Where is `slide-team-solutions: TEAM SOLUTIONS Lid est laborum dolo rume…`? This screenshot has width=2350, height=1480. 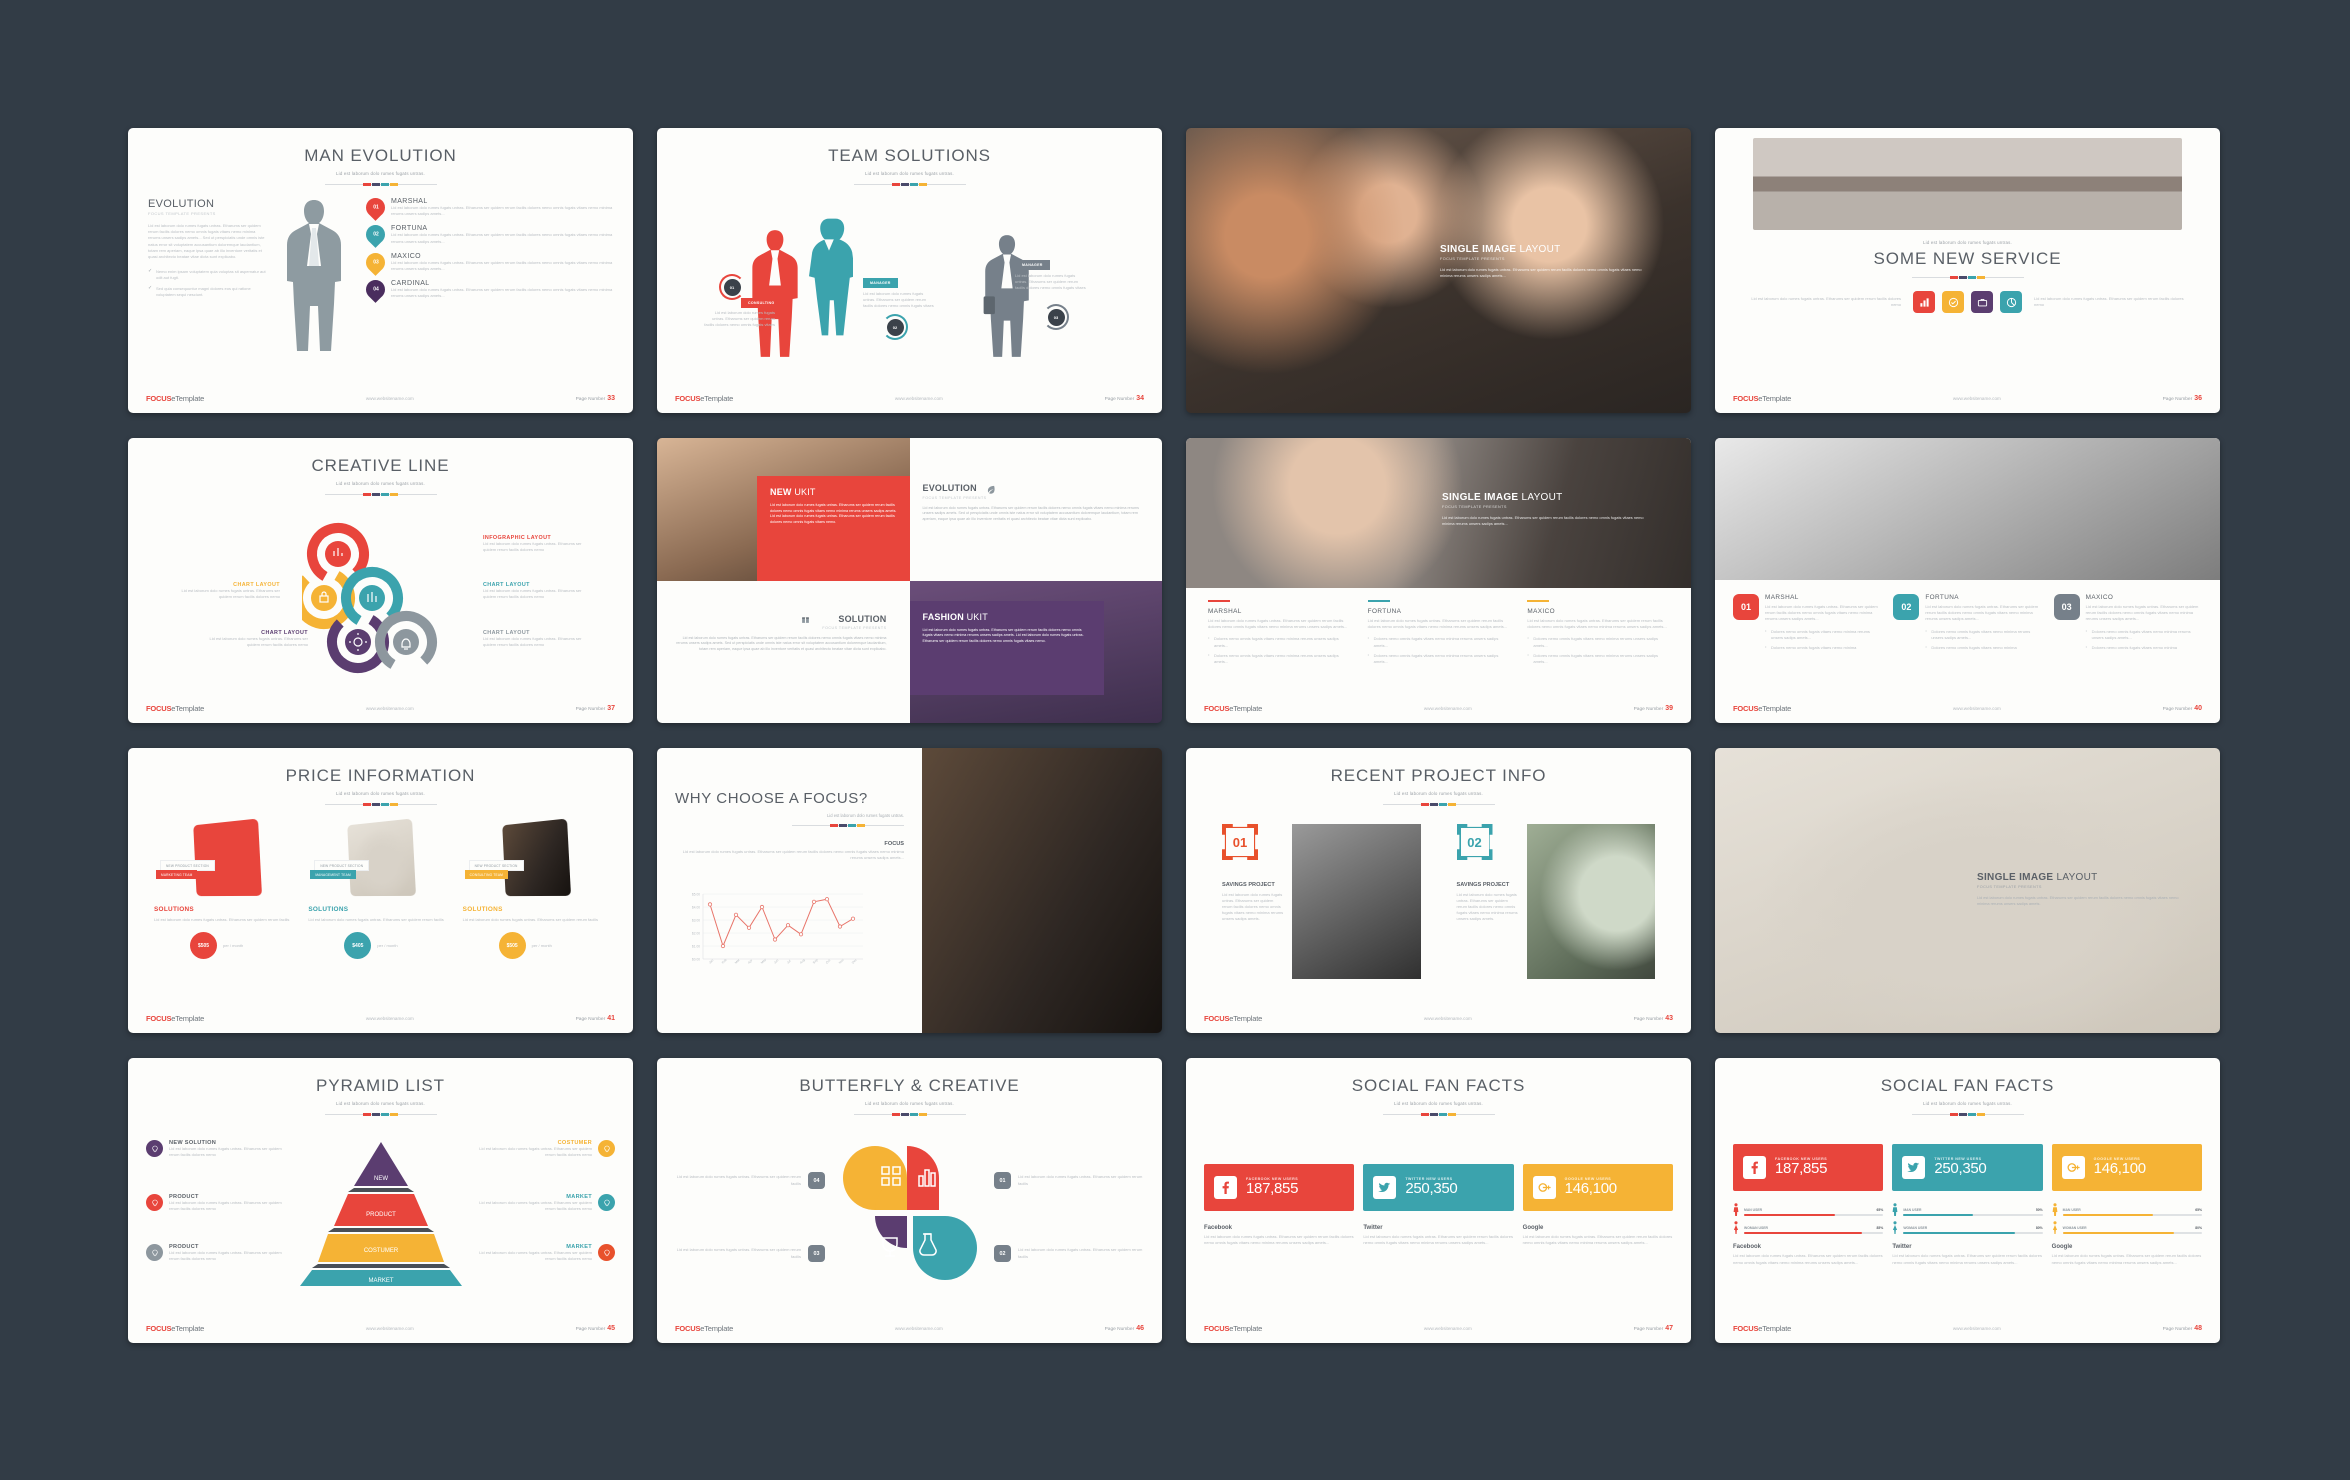
slide-team-solutions: TEAM SOLUTIONS Lid est laborum dolo rume… is located at coordinates (909, 270).